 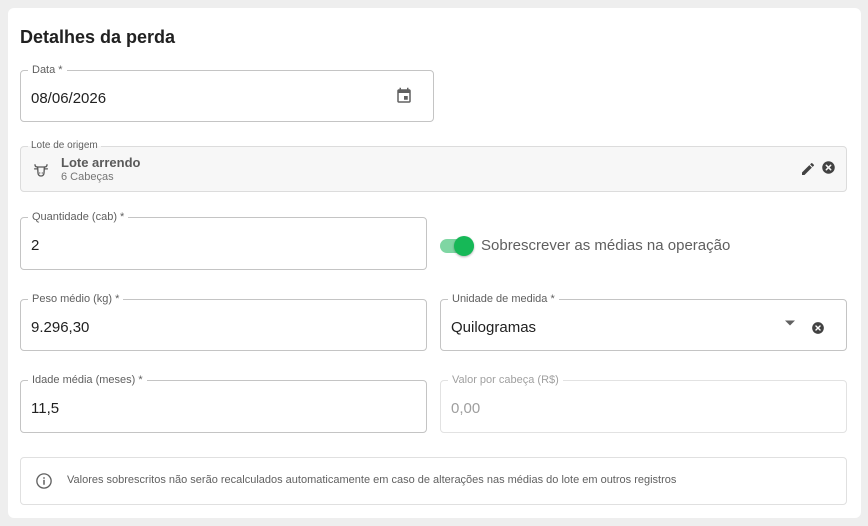 I want to click on value-per-head-label: Valor por cabeça (R$), so click(x=505, y=380).